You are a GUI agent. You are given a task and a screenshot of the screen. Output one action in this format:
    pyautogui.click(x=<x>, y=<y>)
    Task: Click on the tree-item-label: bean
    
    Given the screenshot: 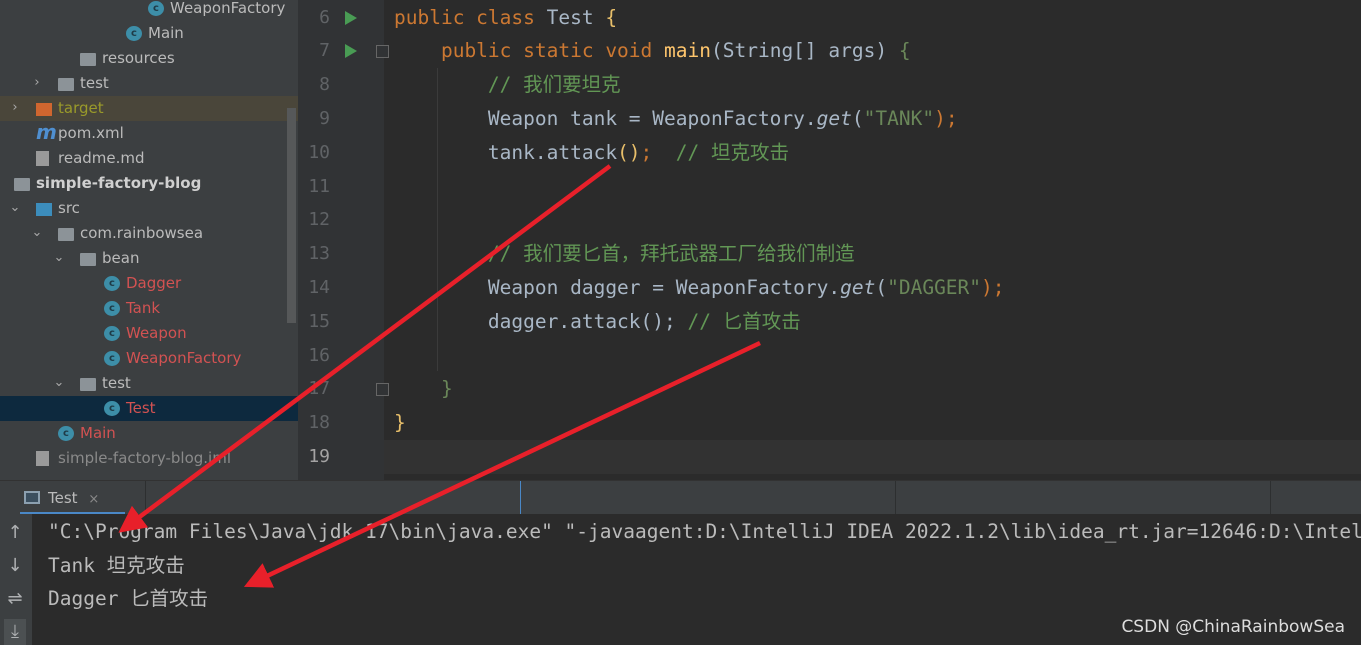 What is the action you would take?
    pyautogui.click(x=121, y=258)
    